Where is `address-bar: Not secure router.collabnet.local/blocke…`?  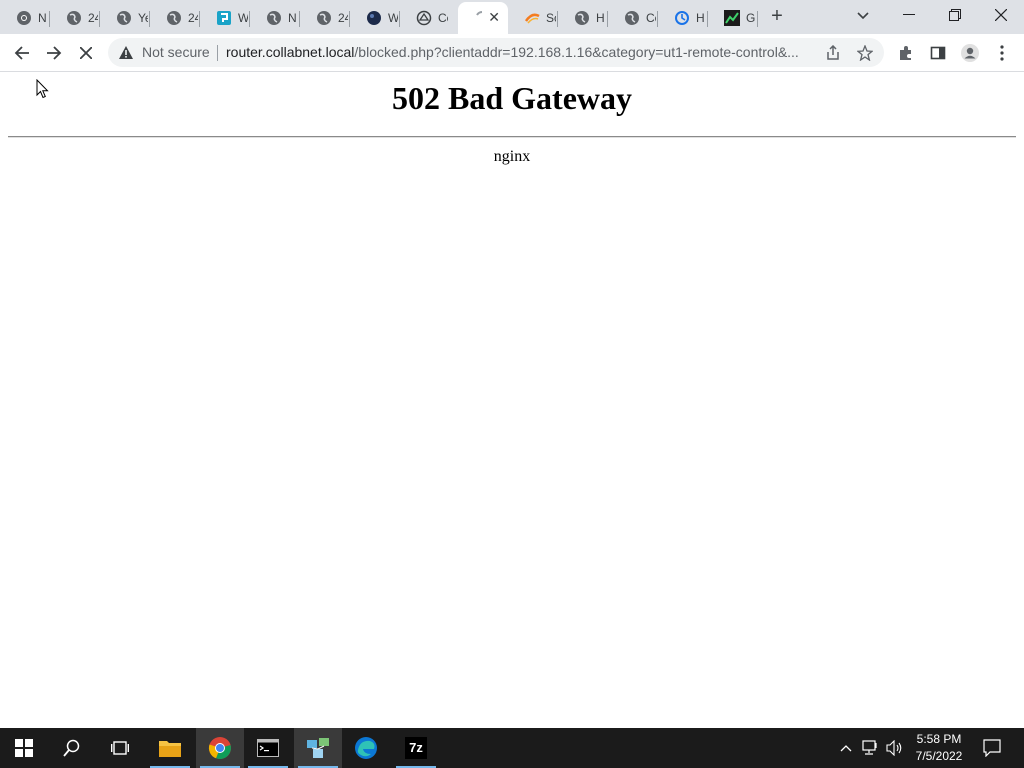
address-bar: Not secure router.collabnet.local/blocke… is located at coordinates (496, 52).